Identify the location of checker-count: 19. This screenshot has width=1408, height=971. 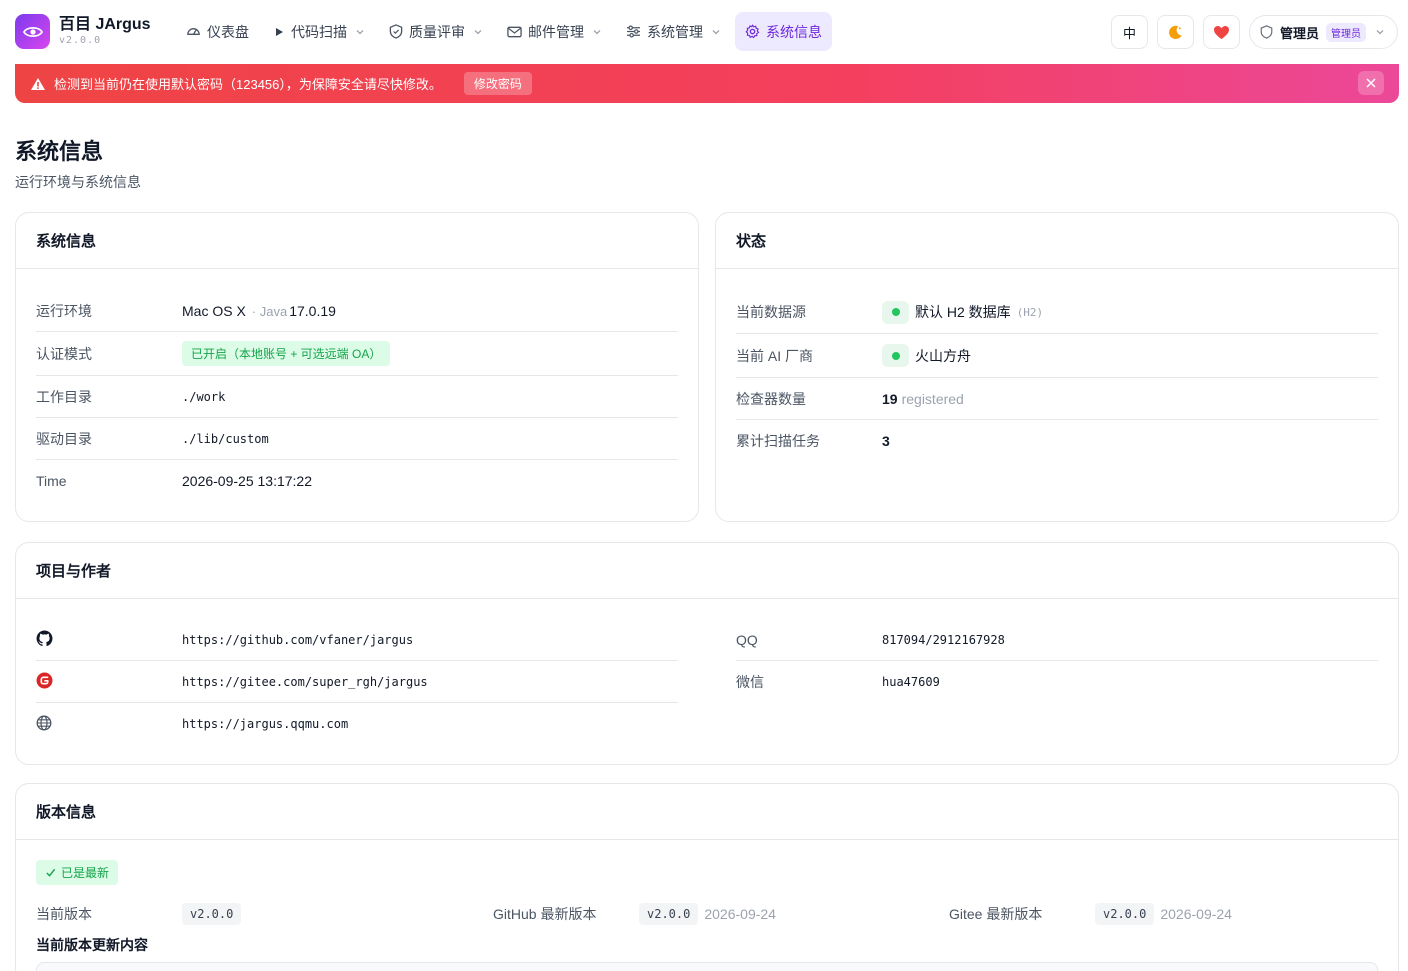
(890, 398).